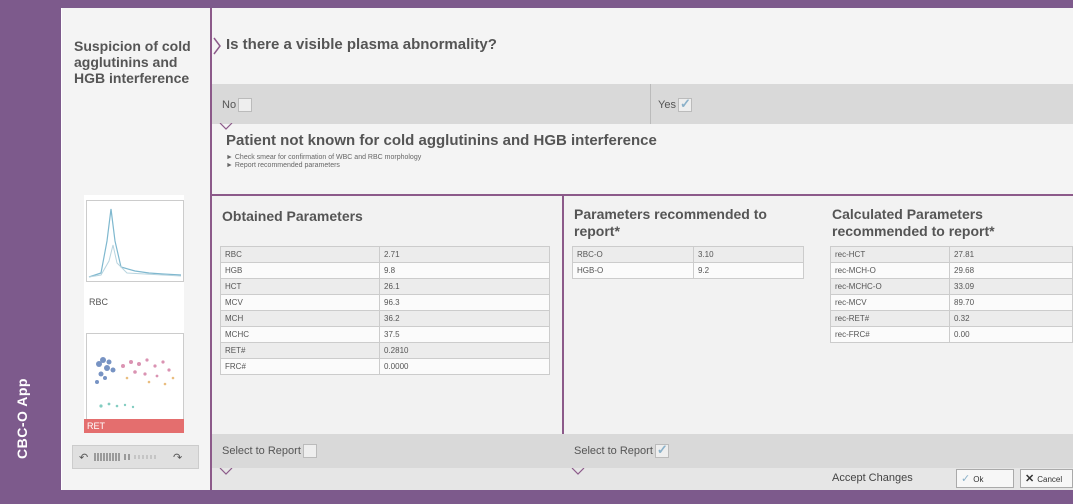  What do you see at coordinates (300, 366) in the screenshot?
I see `param-name: FRC#` at bounding box center [300, 366].